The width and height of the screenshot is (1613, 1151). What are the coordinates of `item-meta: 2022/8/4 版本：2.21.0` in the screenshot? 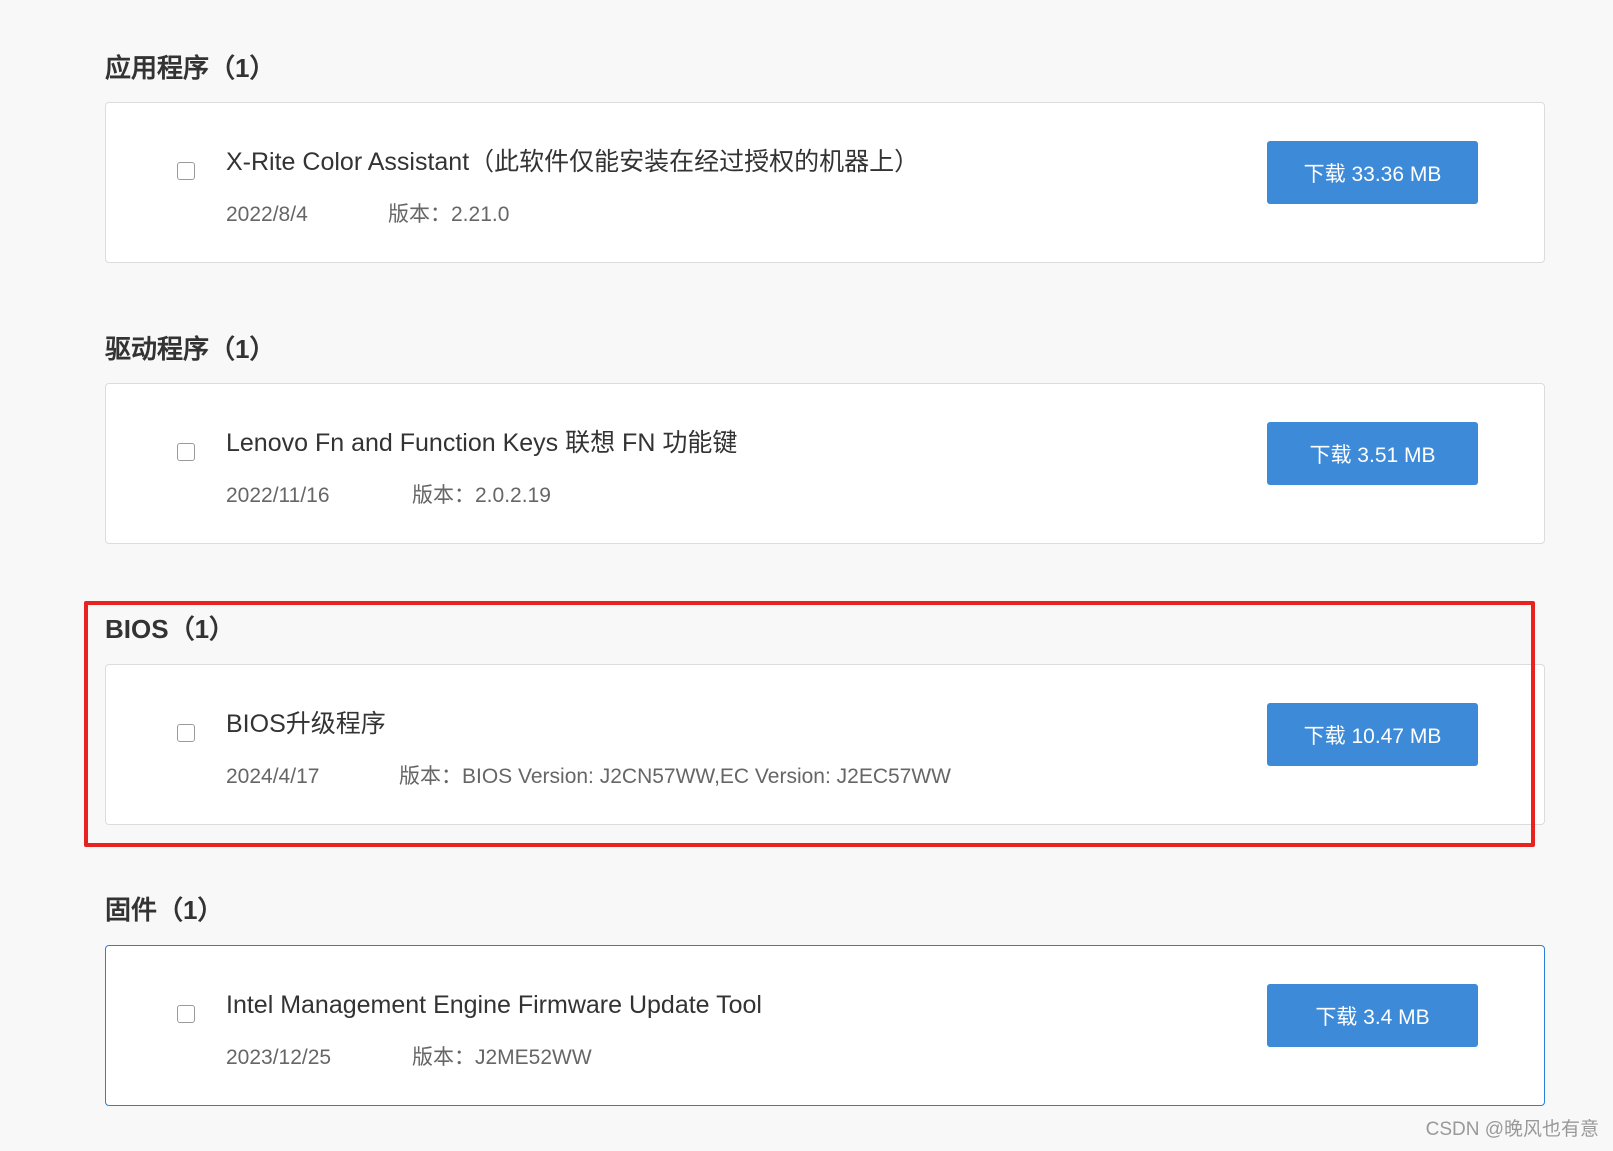 It's located at (367, 214).